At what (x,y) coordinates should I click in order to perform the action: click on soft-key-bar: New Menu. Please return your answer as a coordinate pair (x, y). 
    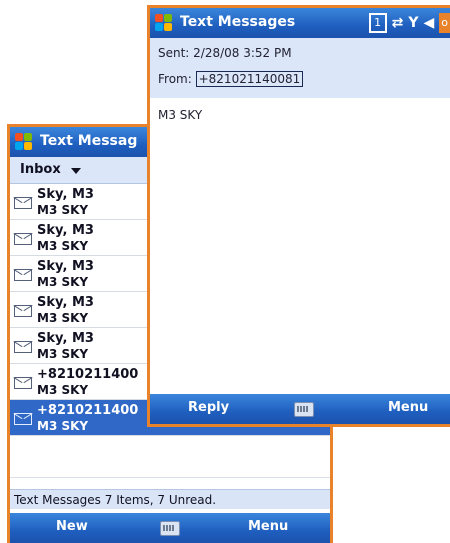
    Looking at the image, I should click on (170, 528).